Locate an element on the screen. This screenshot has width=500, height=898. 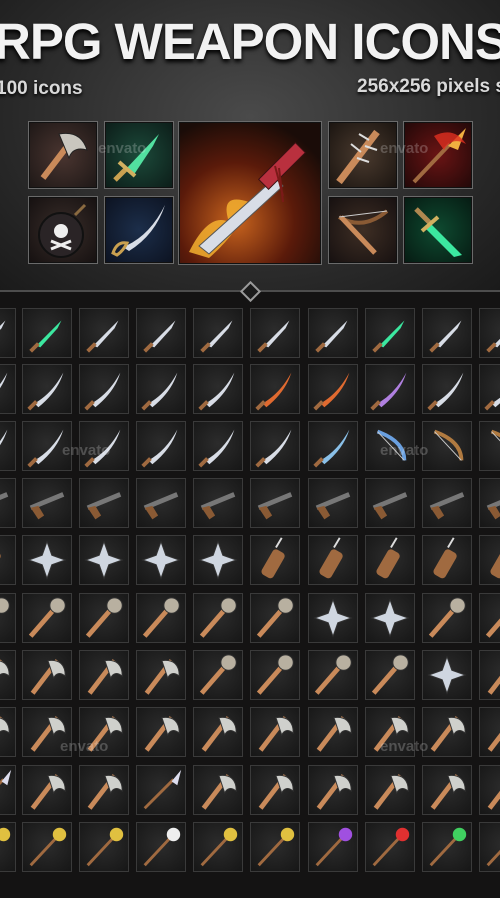
skull-staff-icon is located at coordinates (161, 847).